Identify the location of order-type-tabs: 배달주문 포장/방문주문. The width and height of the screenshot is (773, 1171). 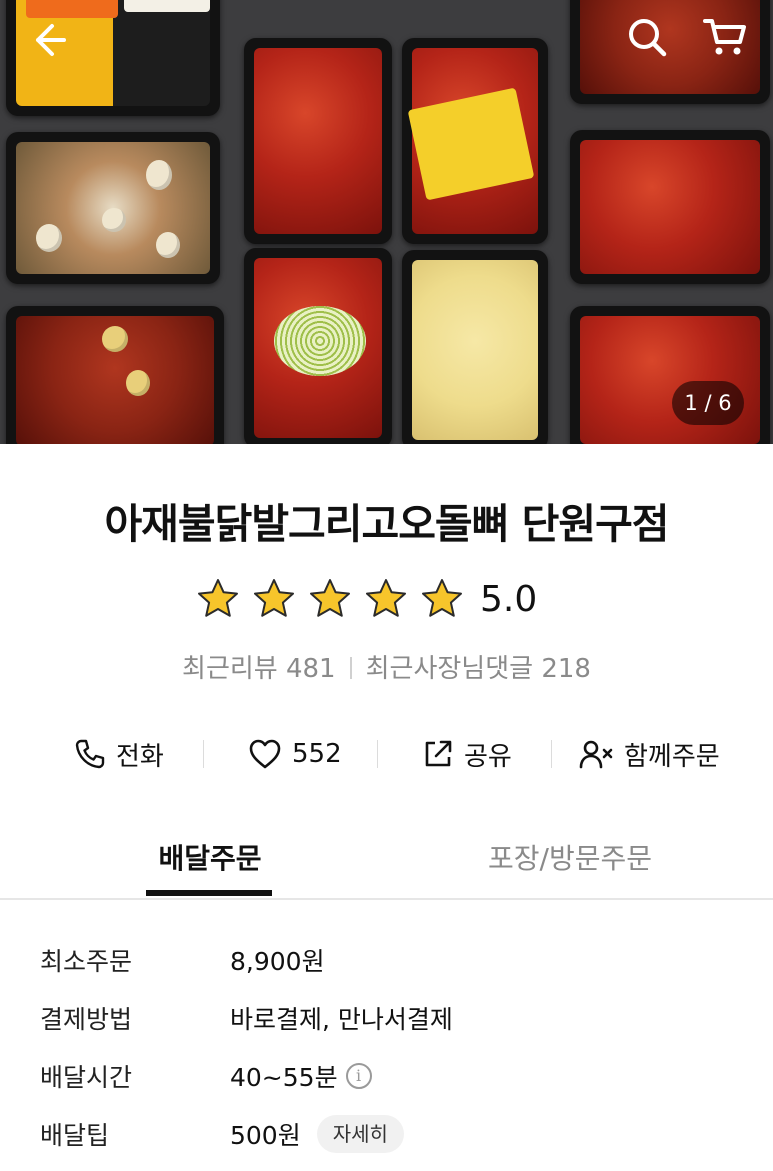
(386, 867).